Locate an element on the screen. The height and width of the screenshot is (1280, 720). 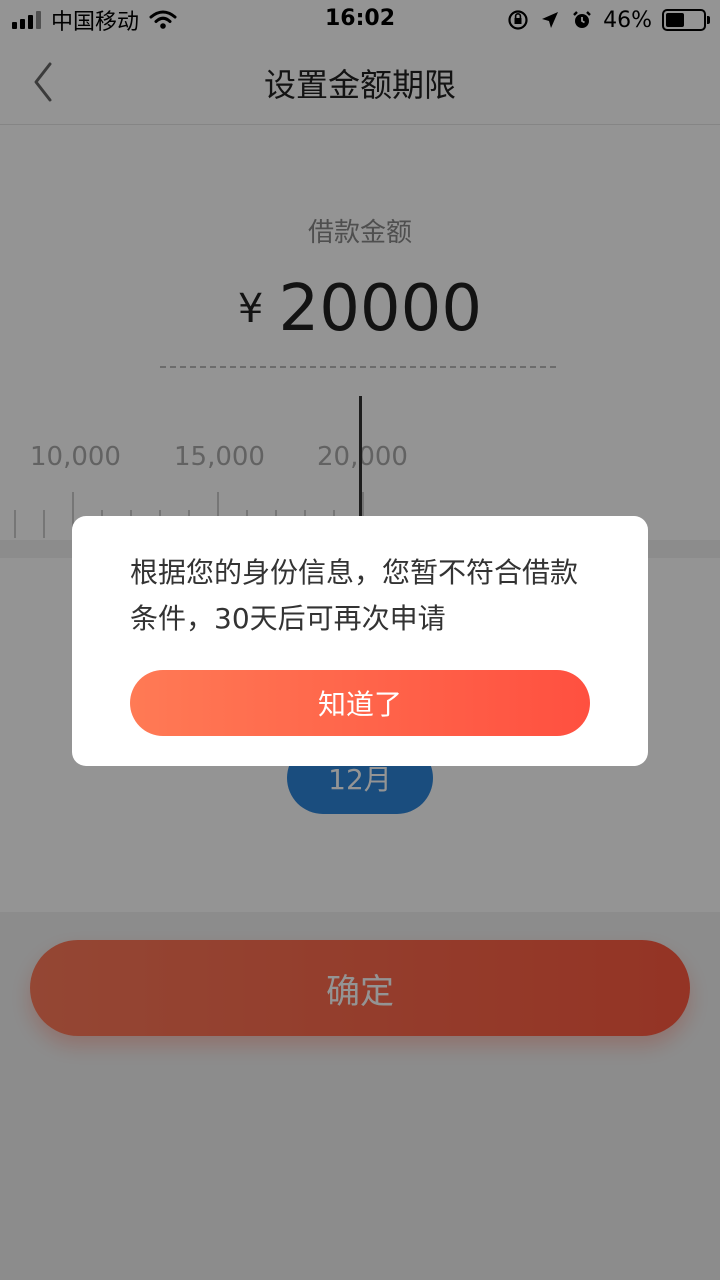
dialog-ok-button: 知道了 is located at coordinates (360, 703).